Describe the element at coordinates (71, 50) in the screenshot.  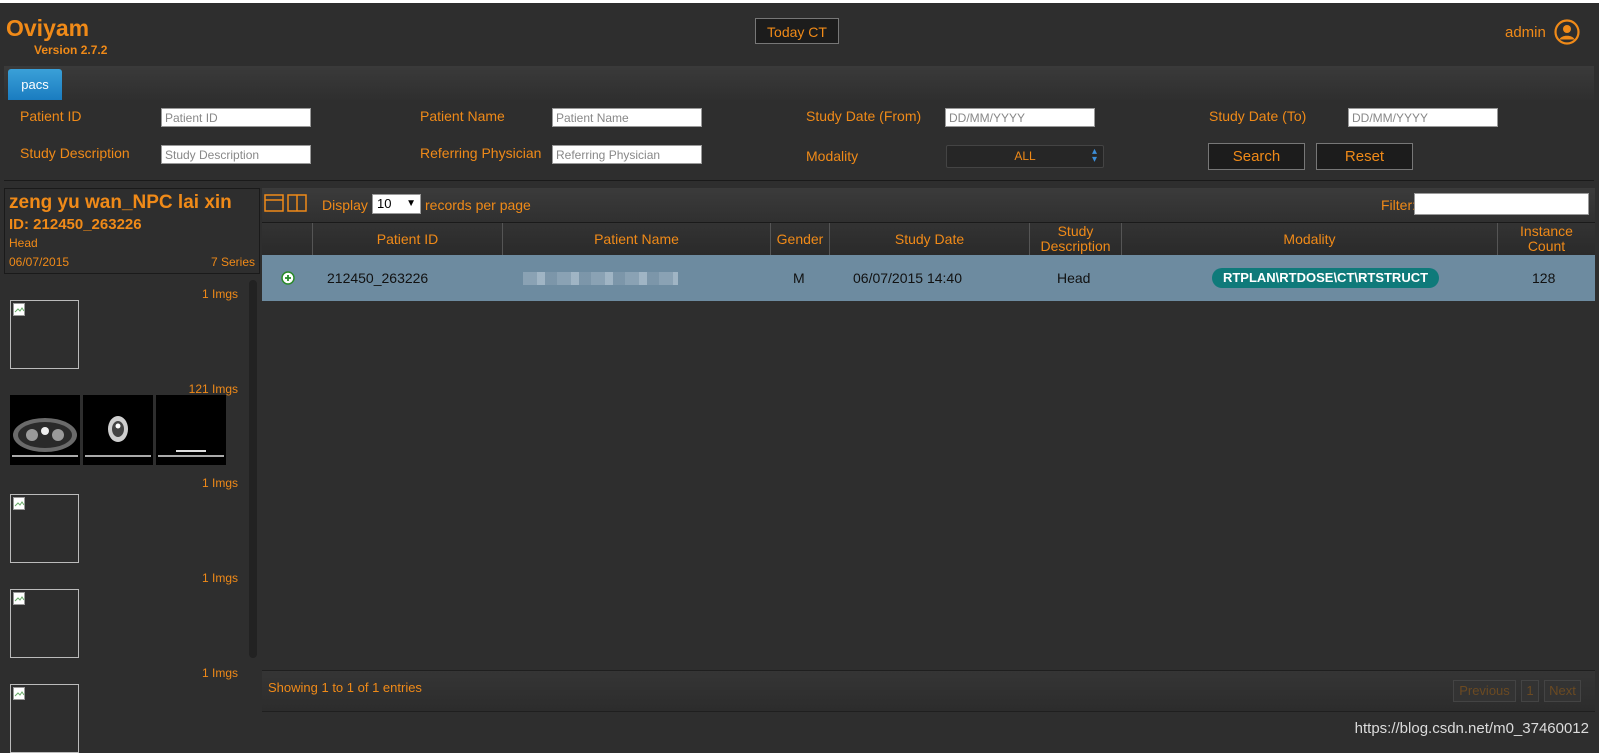
I see `app-version: Version 2.7.2` at that location.